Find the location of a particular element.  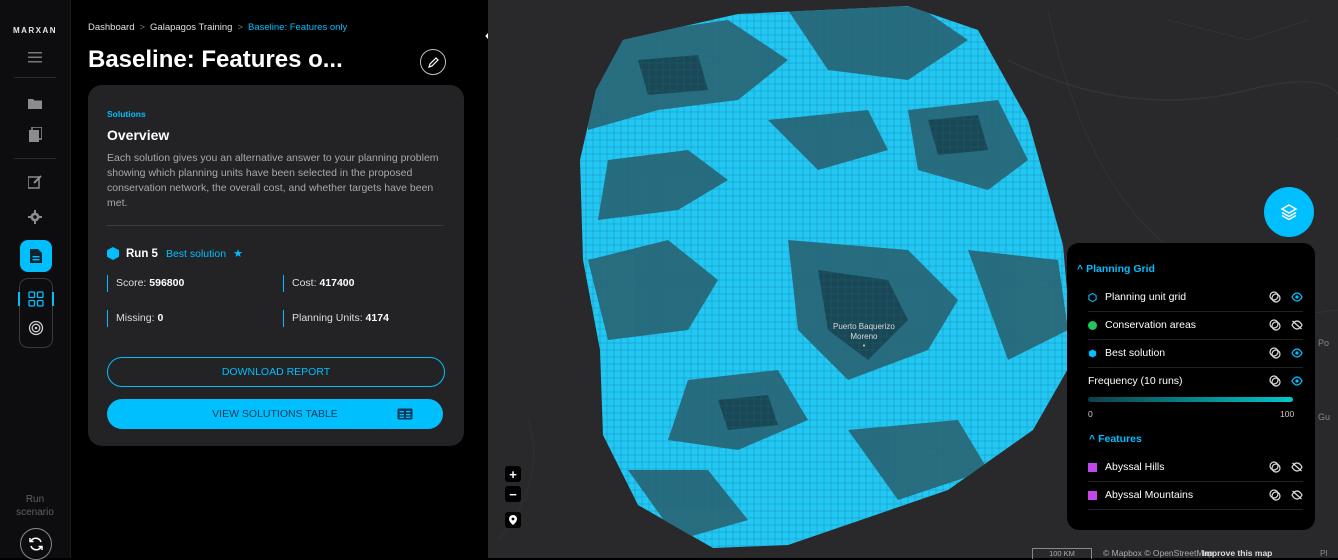

breadcrumb-project: Galapagos Training is located at coordinates (191, 27).